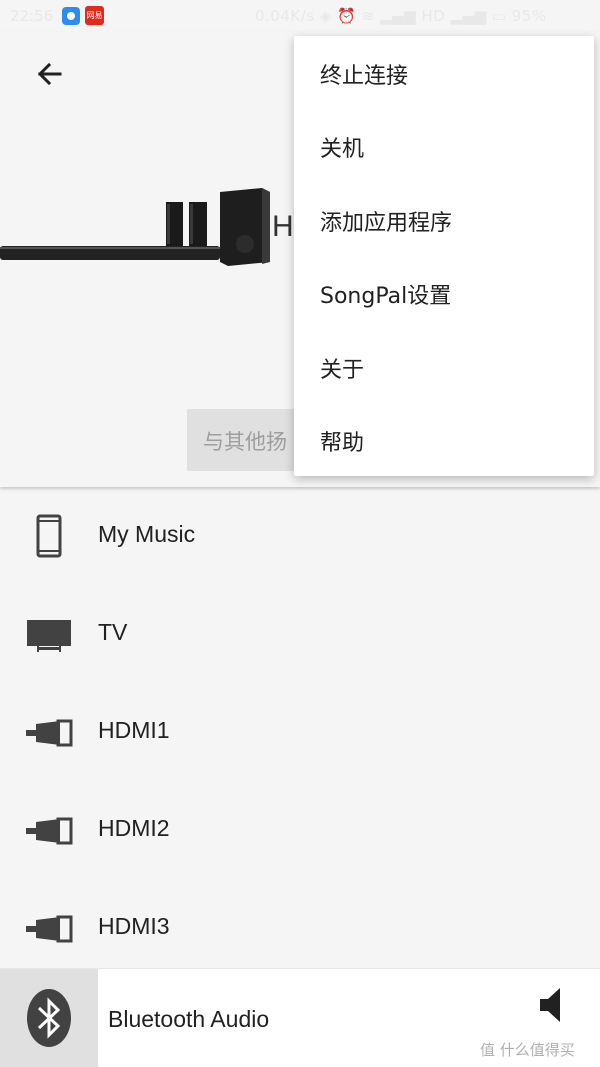 The height and width of the screenshot is (1067, 600). What do you see at coordinates (300, 634) in the screenshot?
I see `source-item-tv: TV` at bounding box center [300, 634].